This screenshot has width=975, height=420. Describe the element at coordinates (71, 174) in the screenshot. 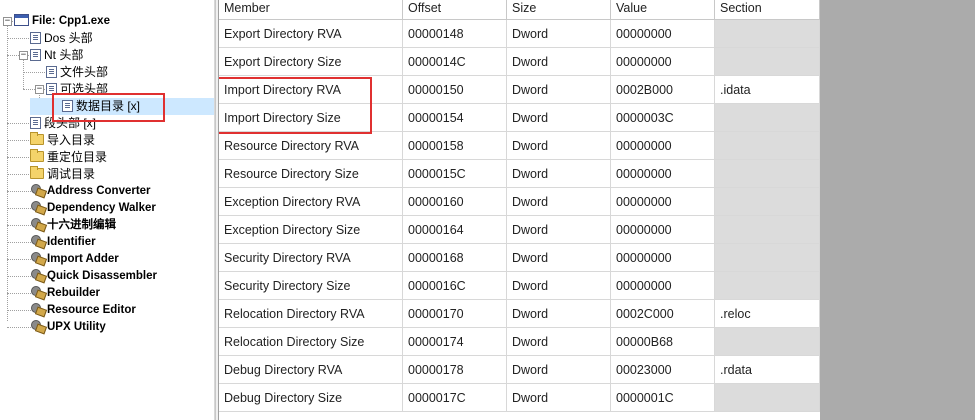

I see `tree-item-label: 调试目录` at that location.